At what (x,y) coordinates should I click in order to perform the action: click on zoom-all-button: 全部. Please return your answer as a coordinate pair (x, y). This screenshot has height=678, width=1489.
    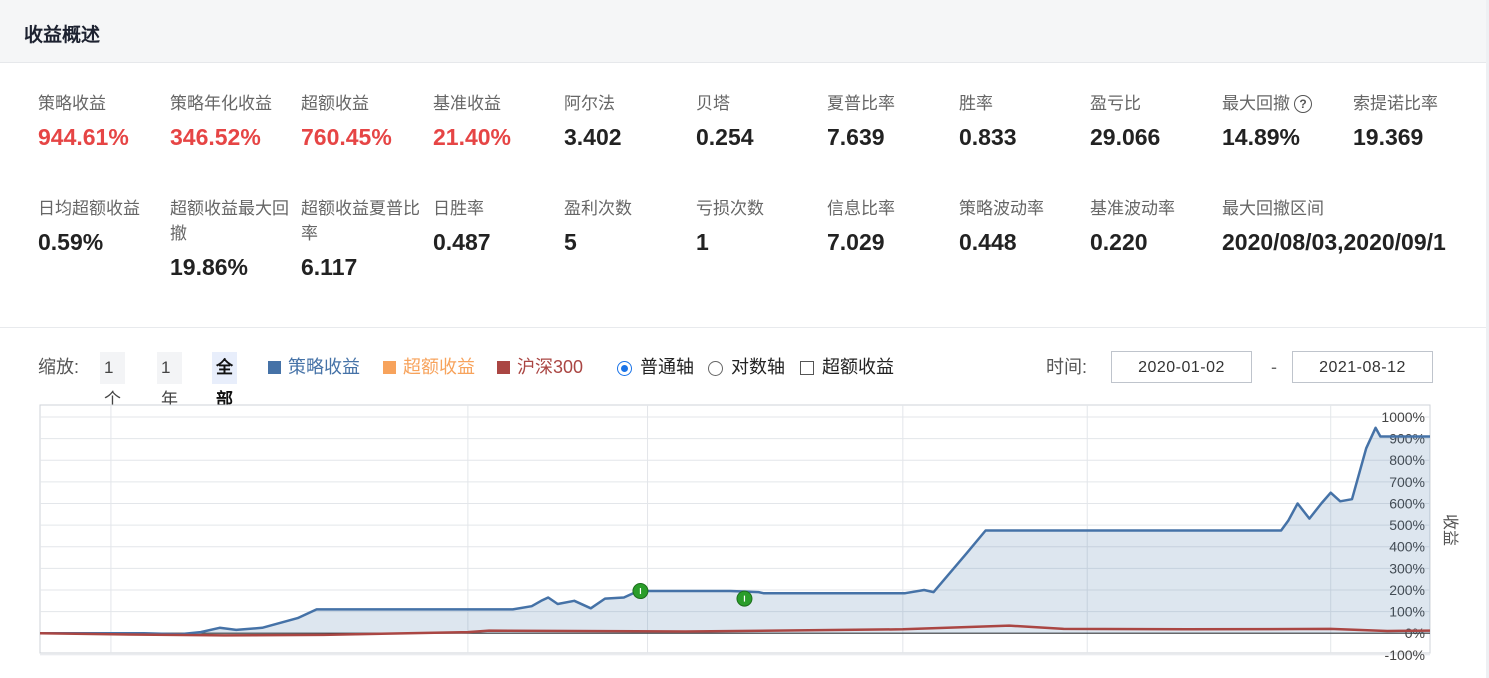
    Looking at the image, I should click on (224, 380).